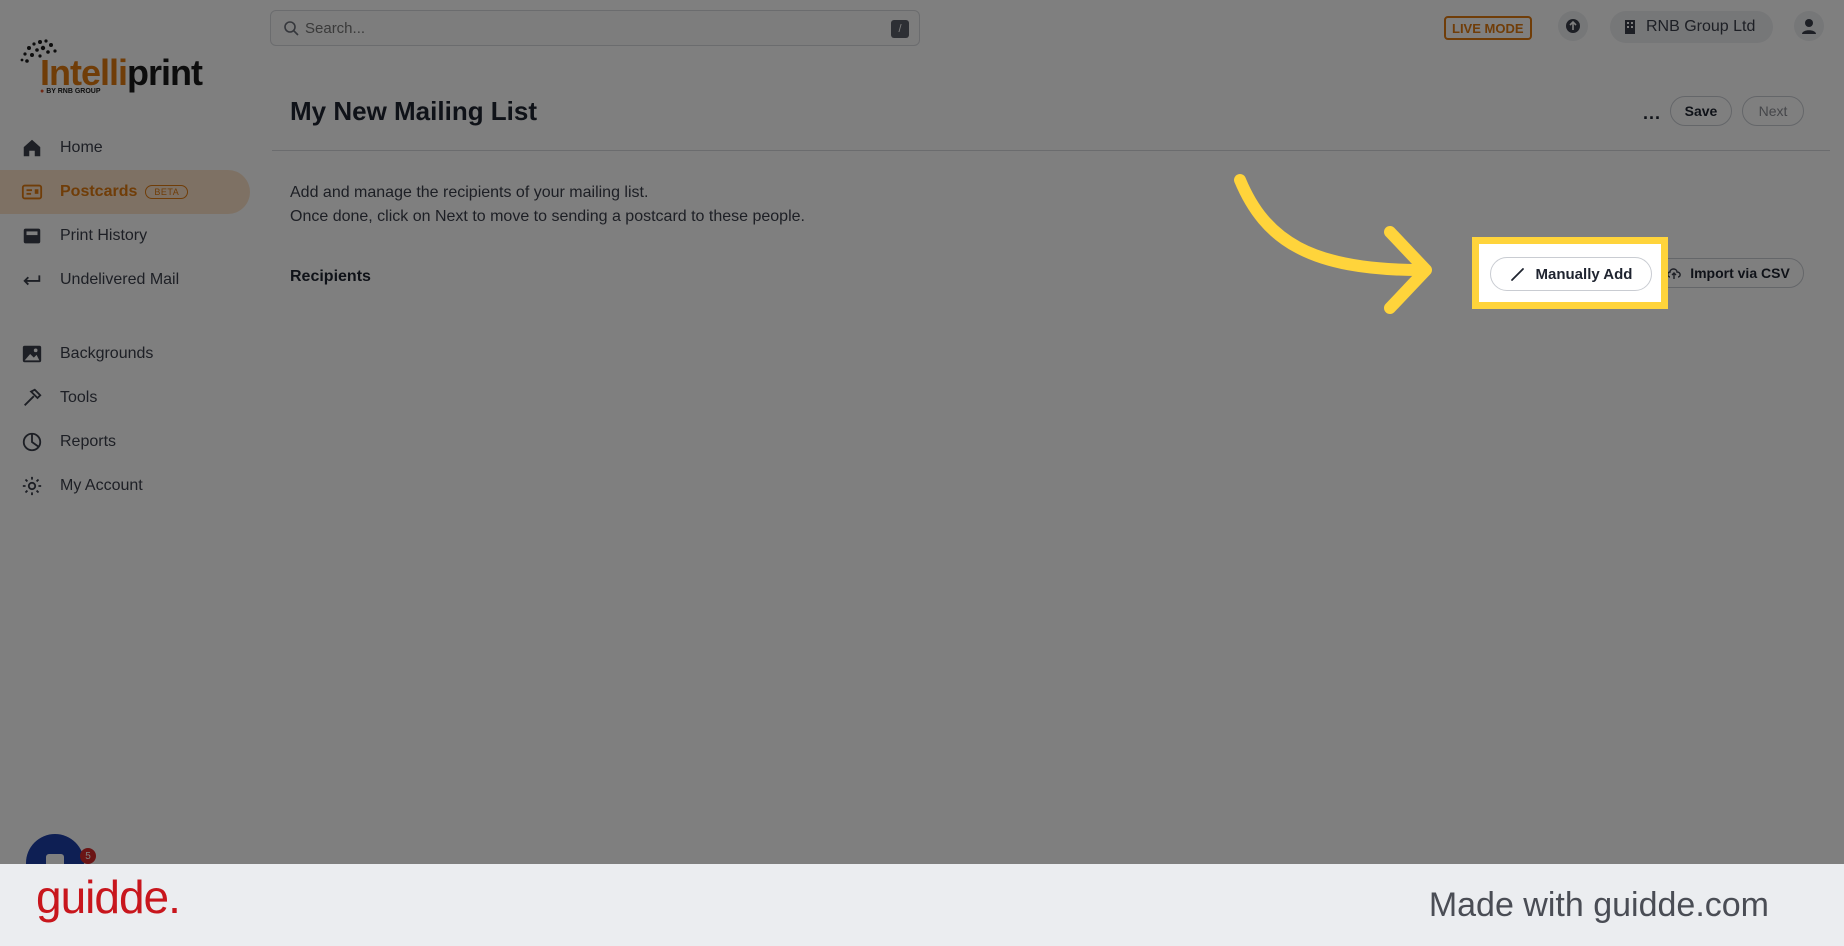  I want to click on search-input, so click(585, 28).